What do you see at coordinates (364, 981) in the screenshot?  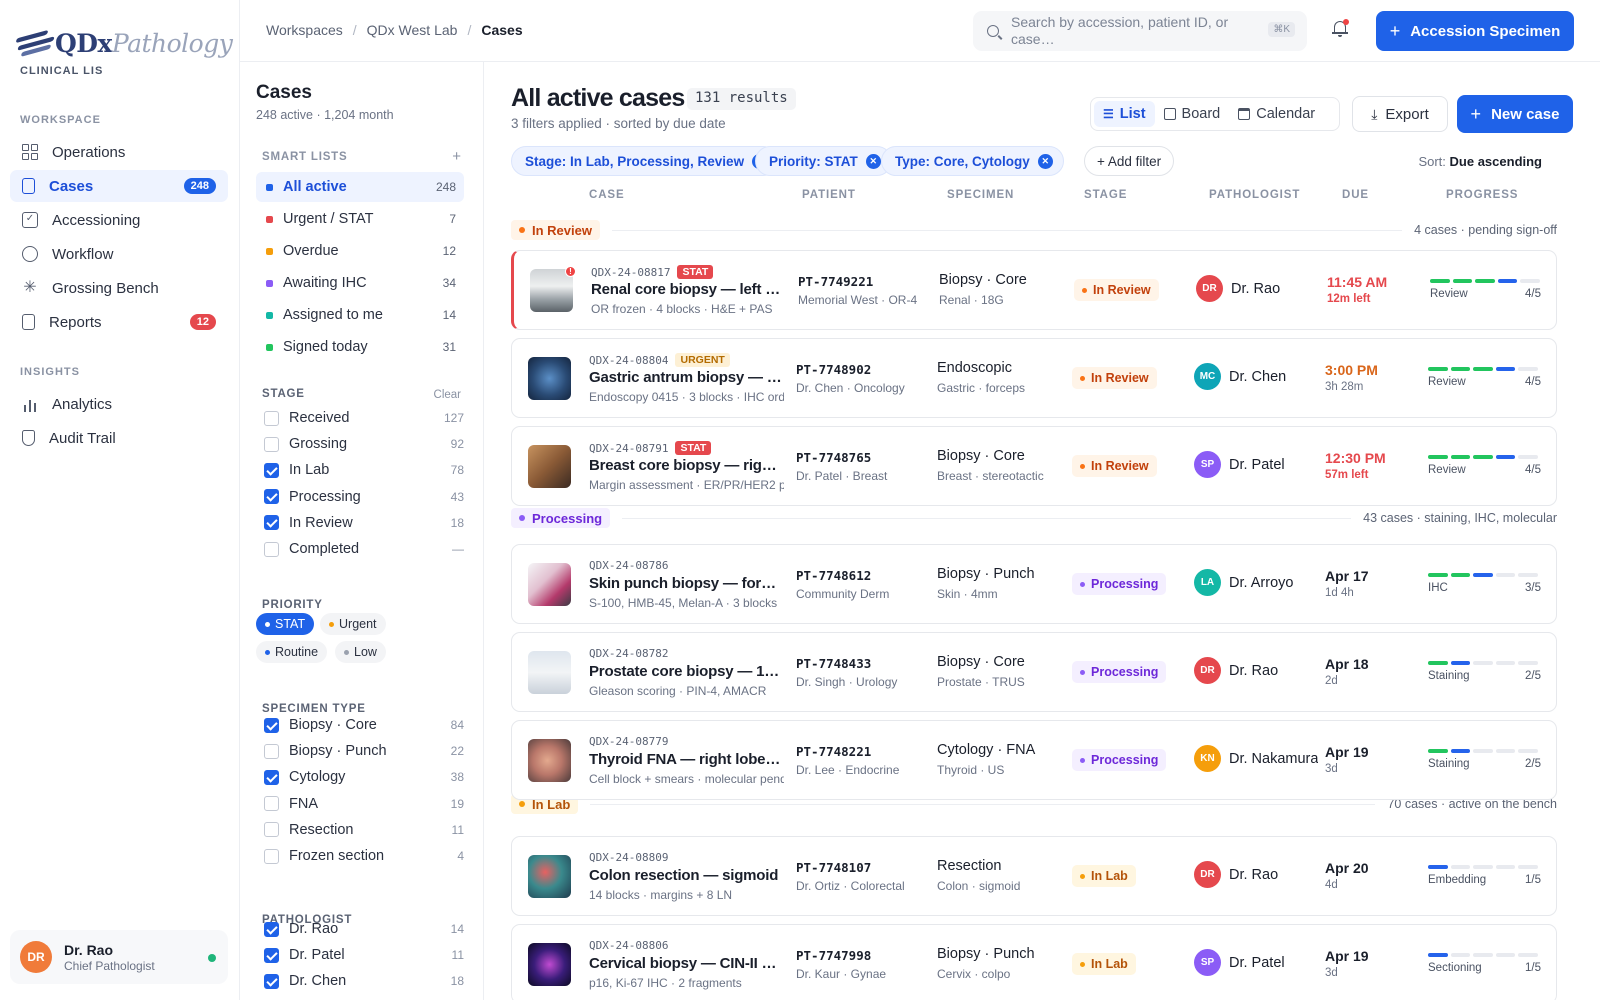 I see `pathologist-checkbox: Dr. Chen 18` at bounding box center [364, 981].